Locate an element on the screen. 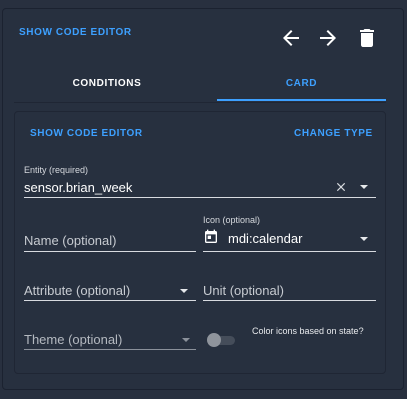 Image resolution: width=407 pixels, height=399 pixels. unit-underline is located at coordinates (289, 300).